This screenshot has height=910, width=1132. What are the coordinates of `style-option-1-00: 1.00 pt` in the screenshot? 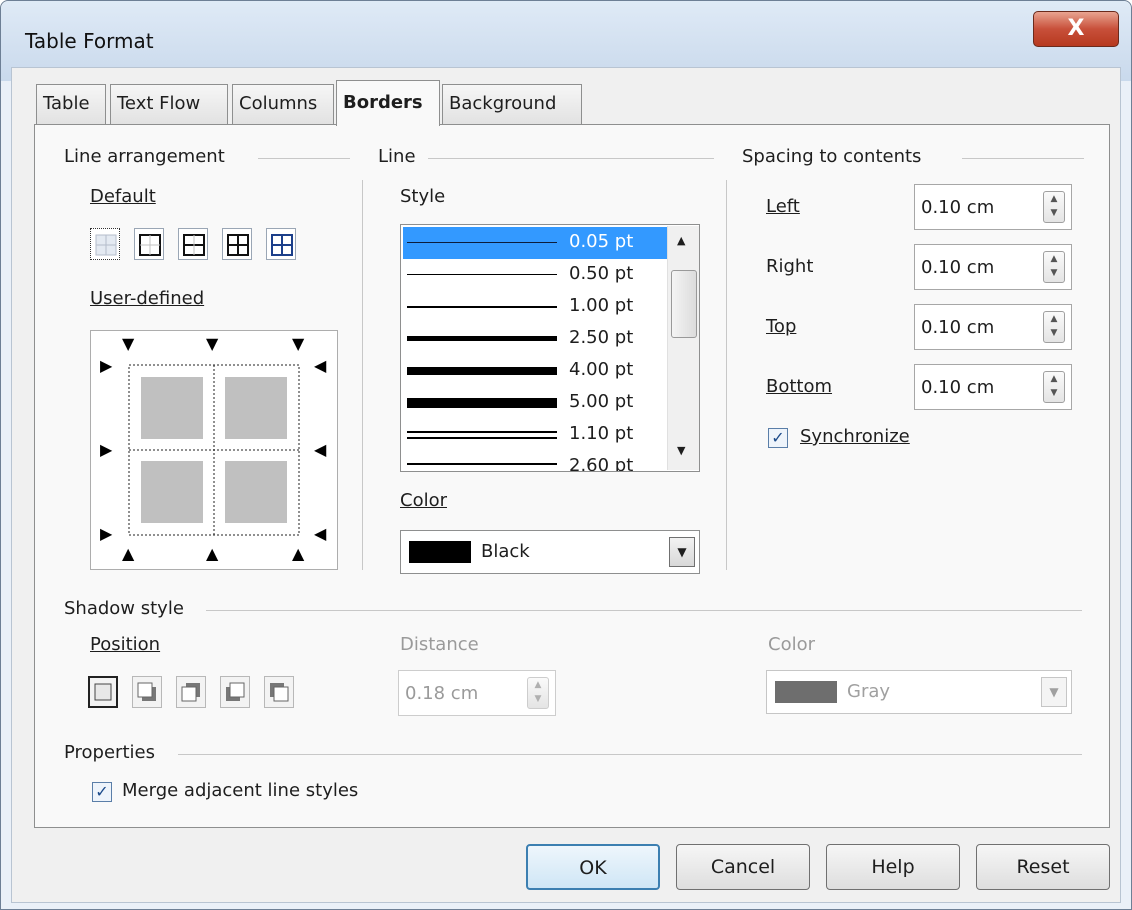 It's located at (535, 307).